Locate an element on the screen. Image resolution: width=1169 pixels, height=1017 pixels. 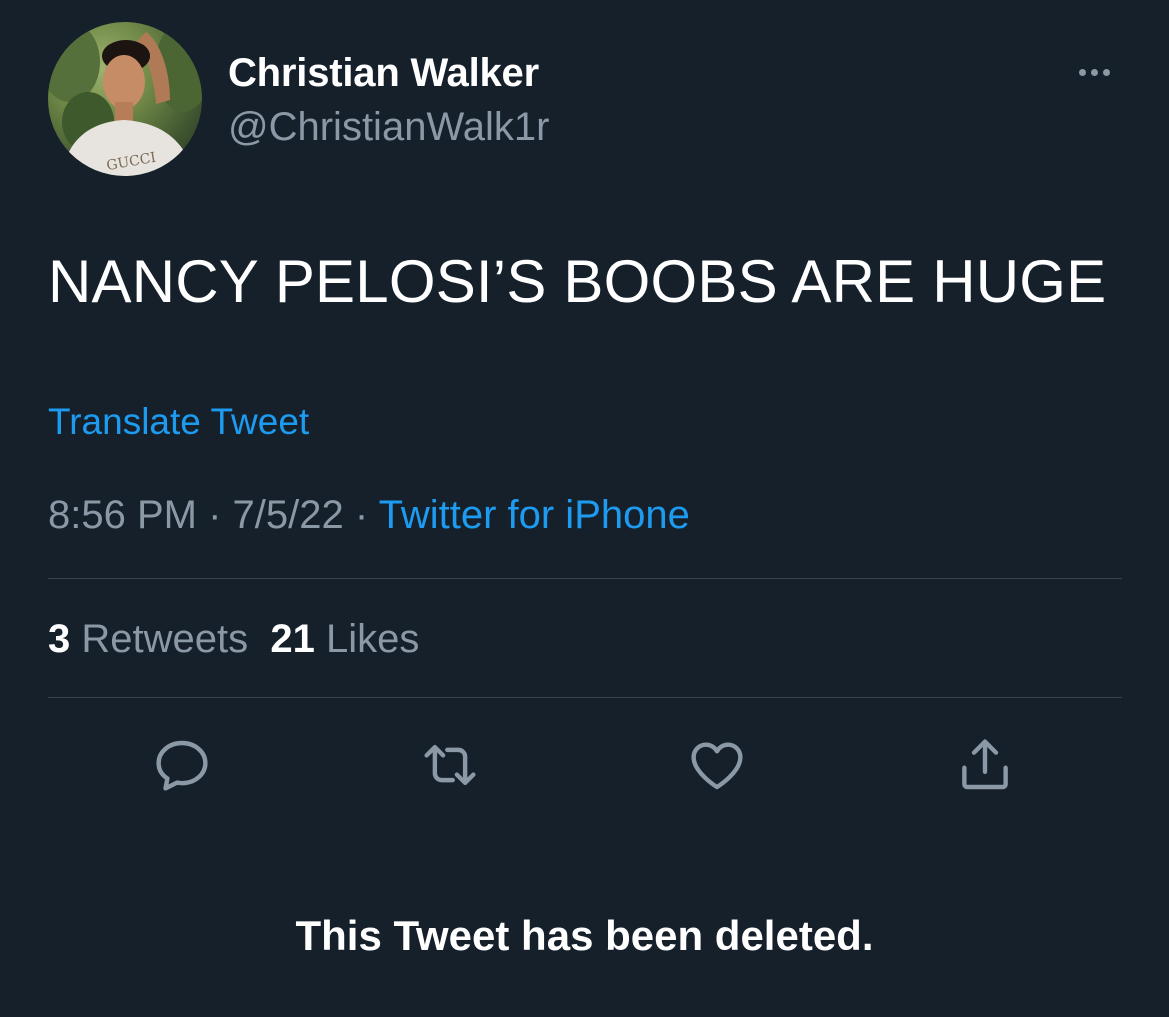
author-handle: @ChristianWalk1r is located at coordinates (388, 127).